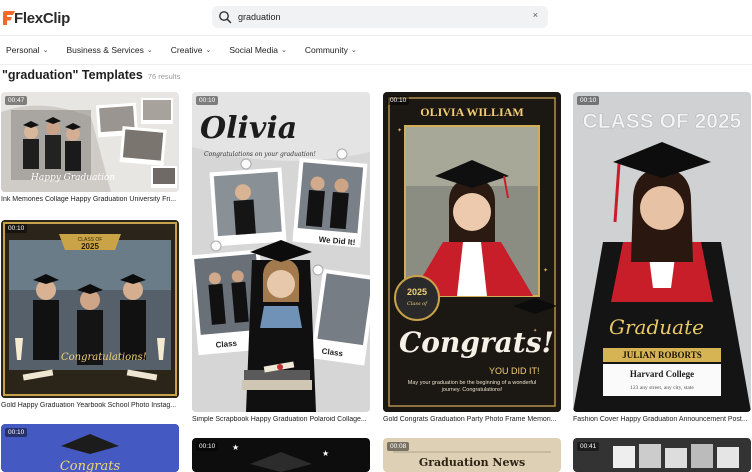 This screenshot has width=752, height=472. I want to click on nav-personal: Personal ⌄, so click(27, 50).